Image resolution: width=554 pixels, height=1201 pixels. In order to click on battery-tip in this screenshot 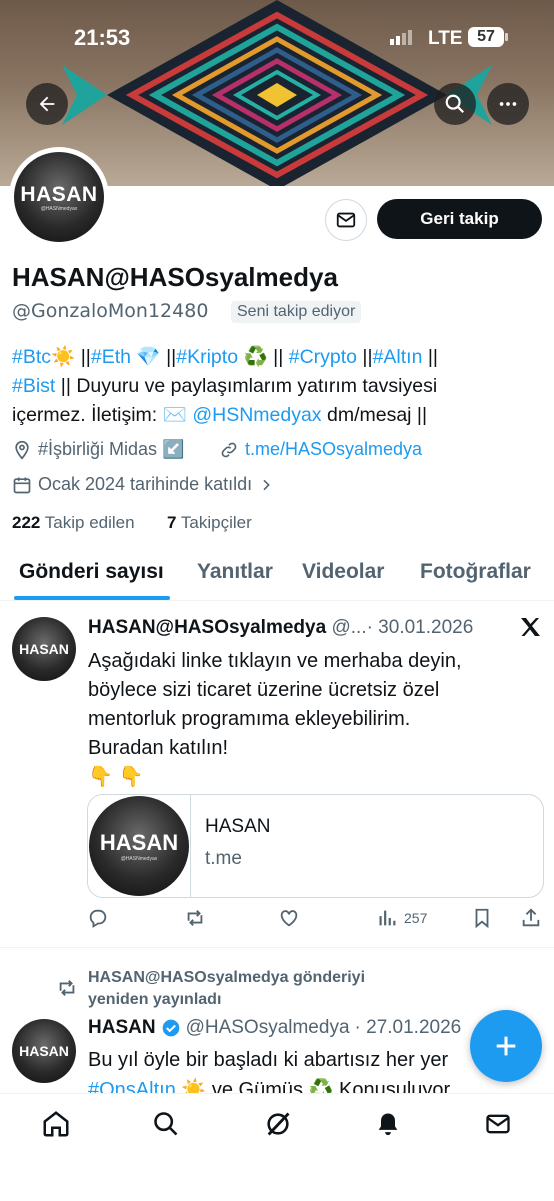, I will do `click(506, 37)`.